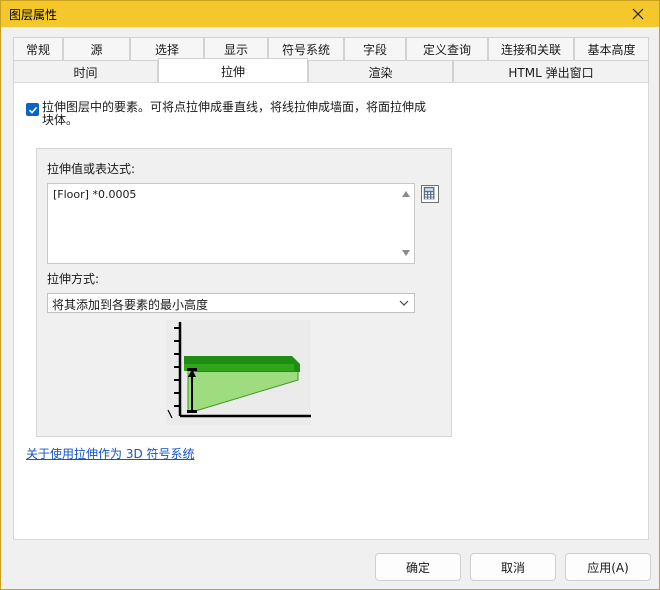  Describe the element at coordinates (404, 303) in the screenshot. I see `chevron-down-icon` at that location.